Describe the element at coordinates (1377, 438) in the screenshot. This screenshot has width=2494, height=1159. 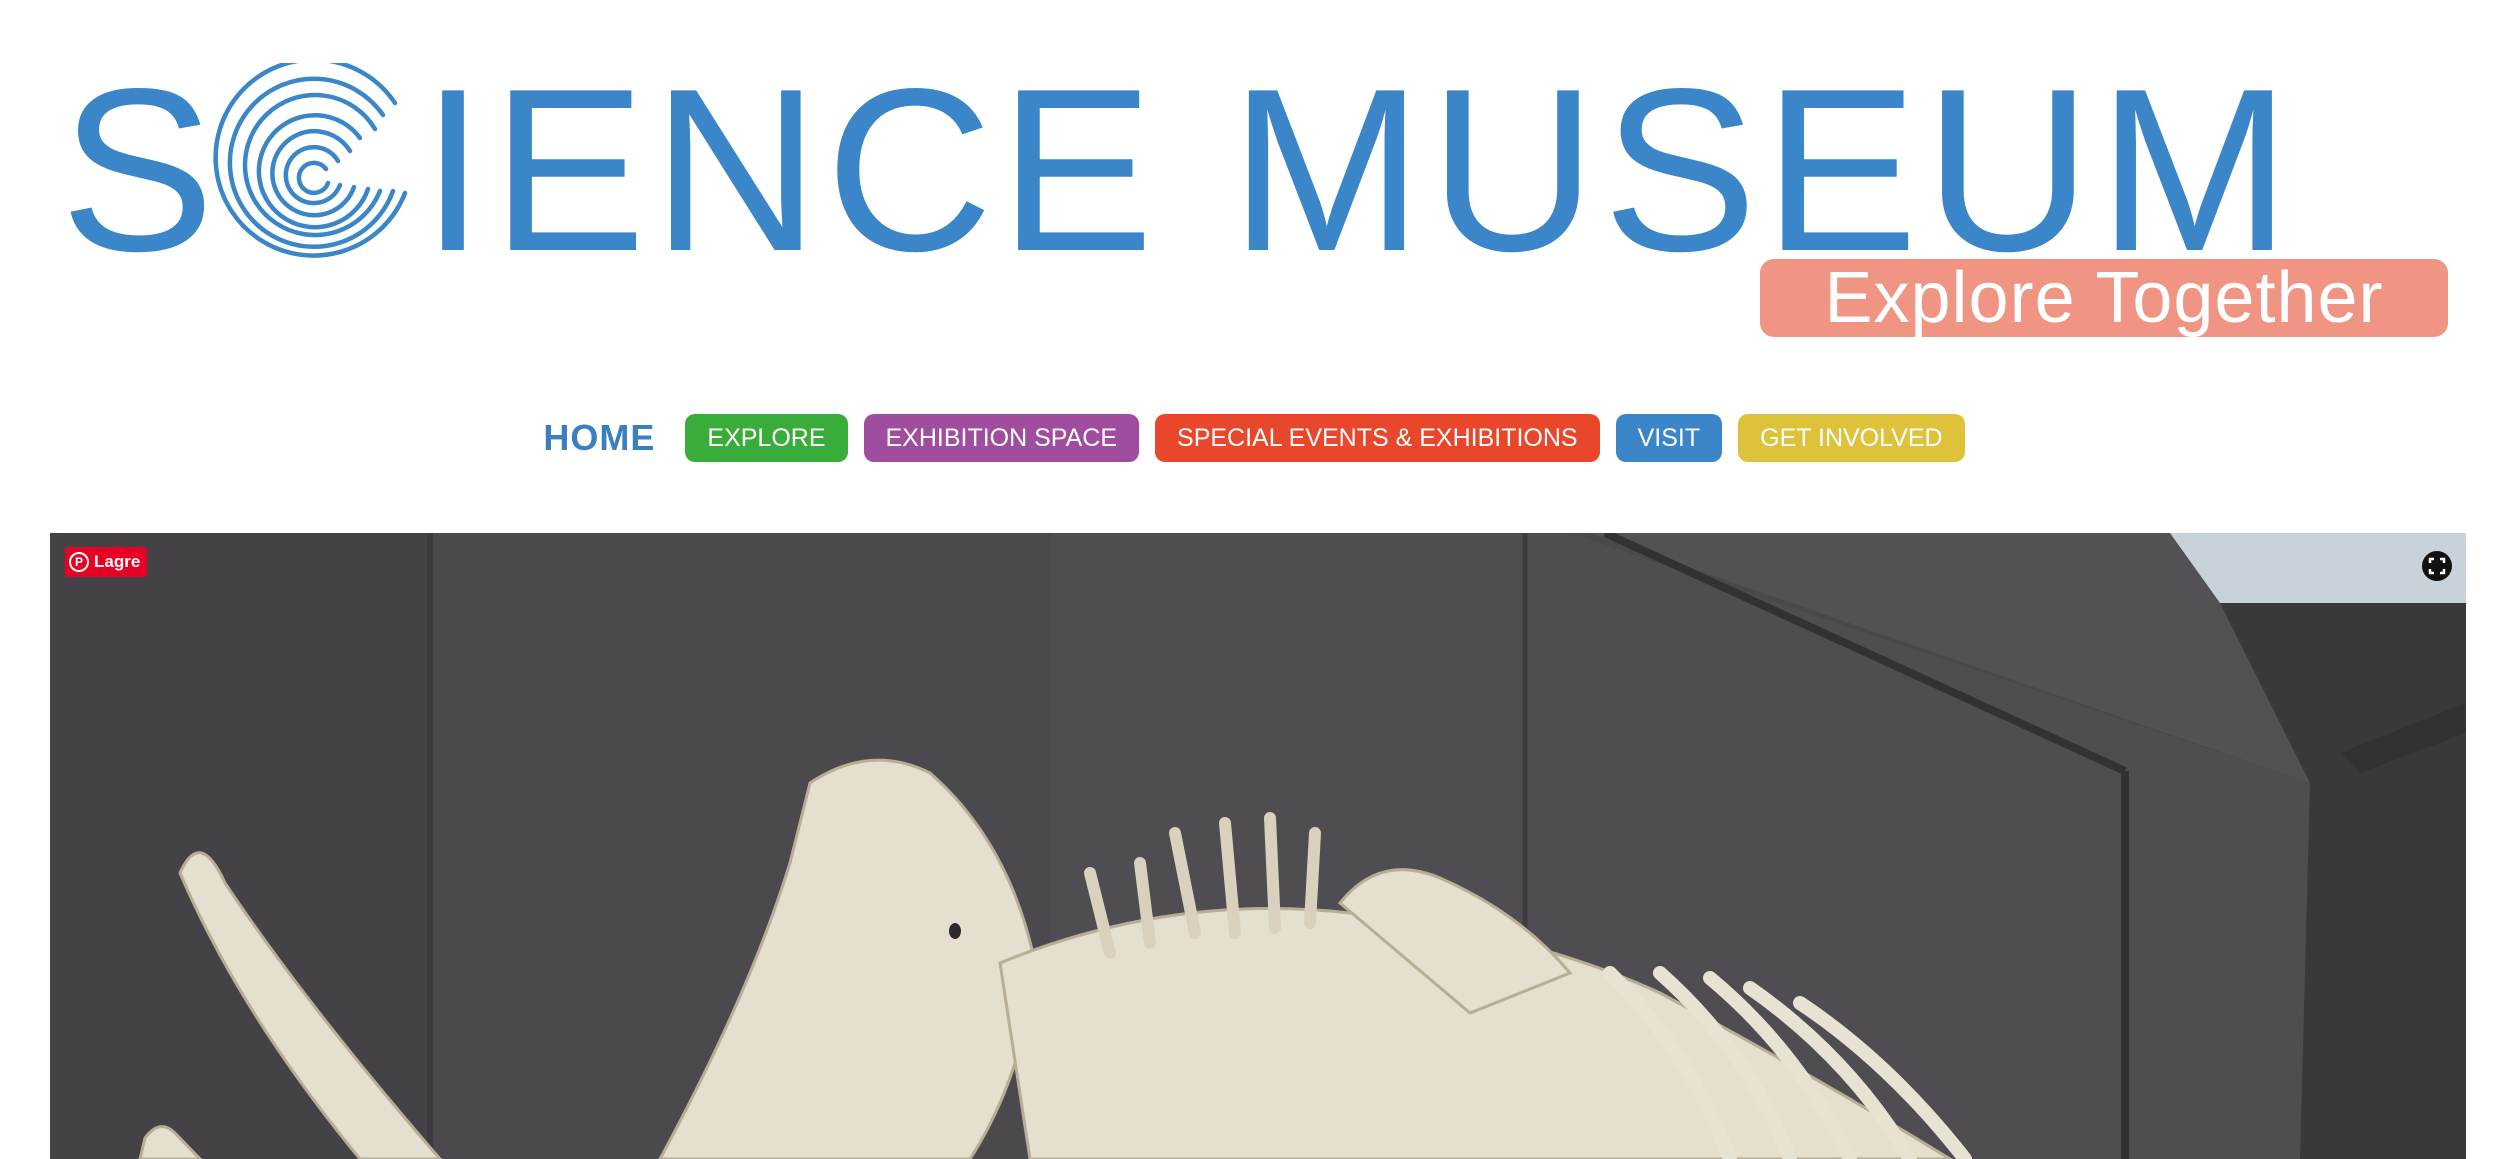
I see `nav-special-events-button: SPECIAL EVENTS & EXHIBITIONS` at that location.